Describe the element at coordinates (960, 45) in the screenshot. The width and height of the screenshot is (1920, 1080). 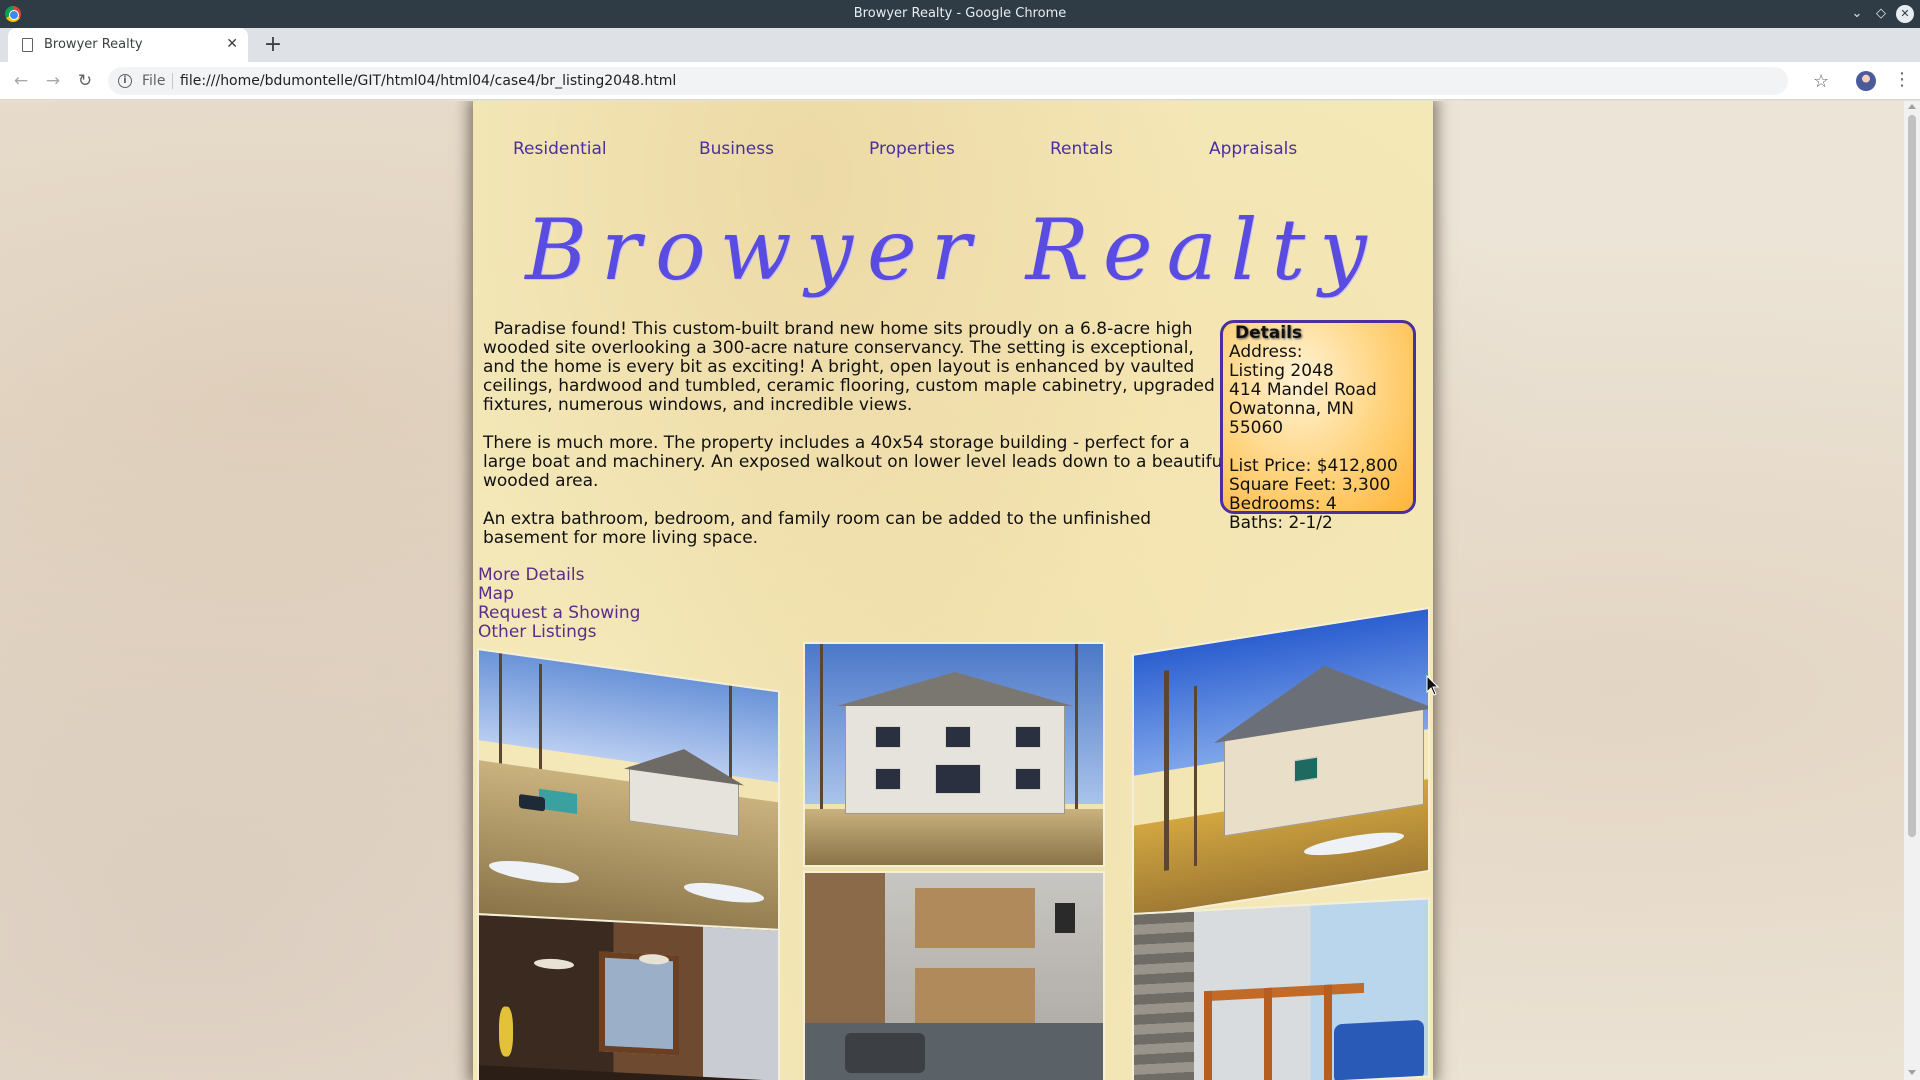
I see `tab-strip: Browyer Realty ✕ +` at that location.